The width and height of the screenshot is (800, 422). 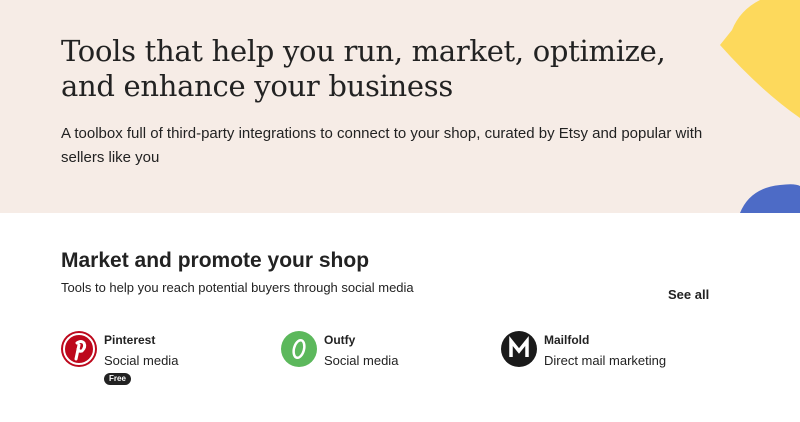 I want to click on app-card-pinterest: Pinterest Social media Free, so click(x=161, y=361).